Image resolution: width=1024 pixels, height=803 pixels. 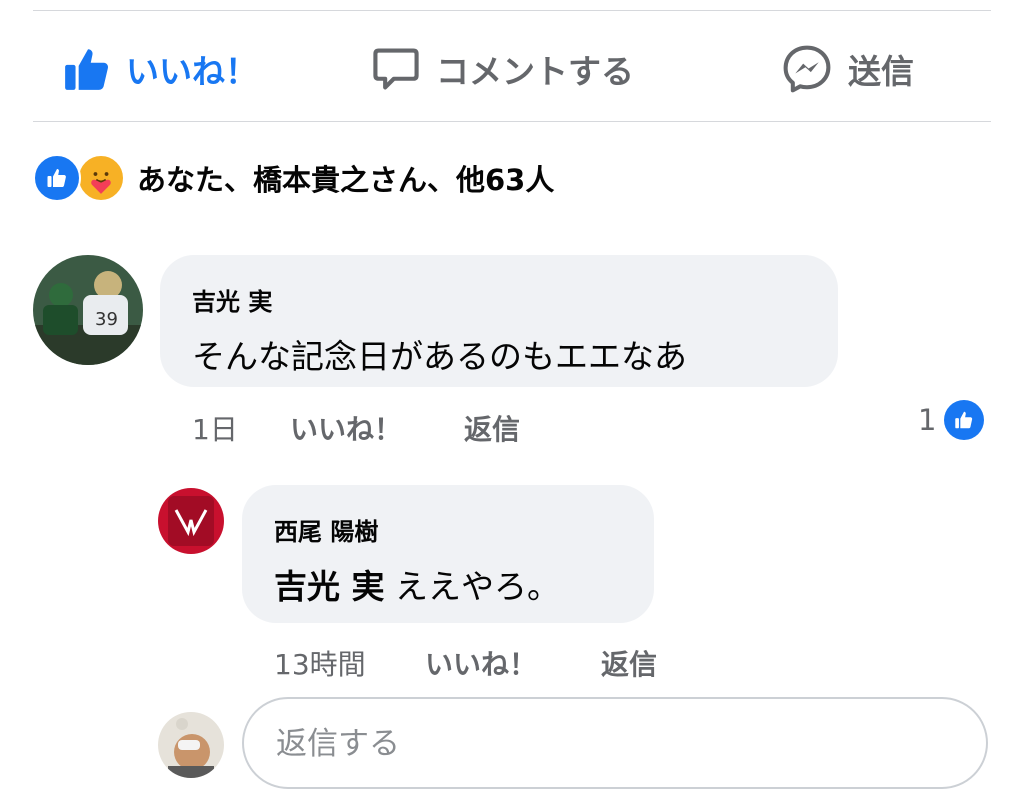 I want to click on comment-like-count-number: 1, so click(x=927, y=420).